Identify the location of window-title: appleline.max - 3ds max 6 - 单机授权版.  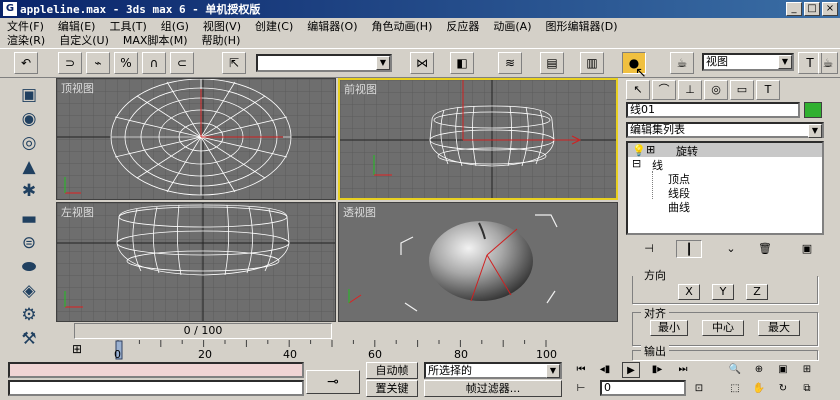
(140, 9).